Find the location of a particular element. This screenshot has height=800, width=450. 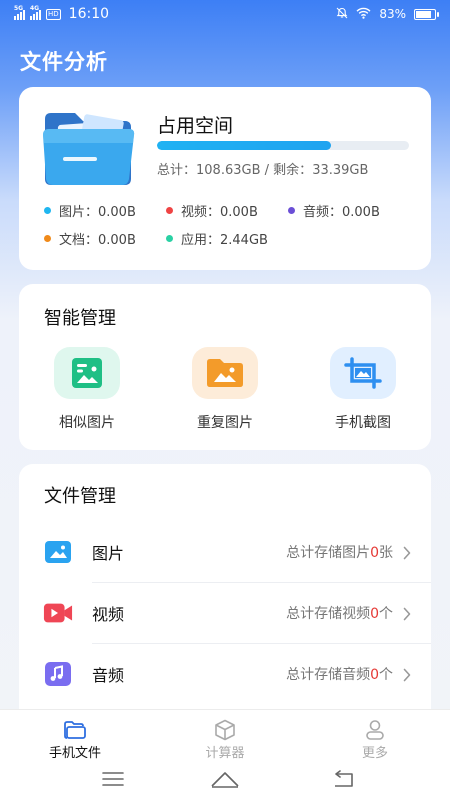

tab-more: 更多 is located at coordinates (375, 739).